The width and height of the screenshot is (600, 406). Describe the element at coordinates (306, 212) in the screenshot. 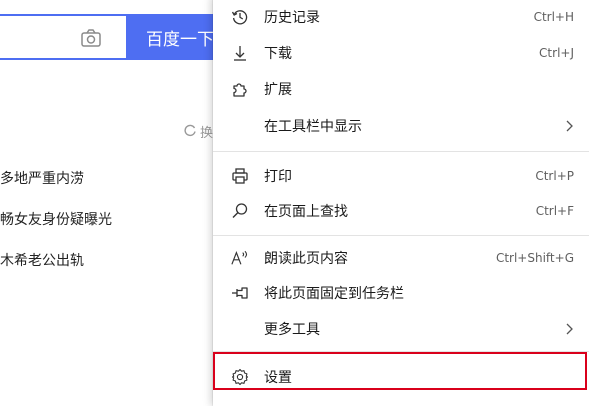

I see `menu-item-label: 在页面上查找` at that location.